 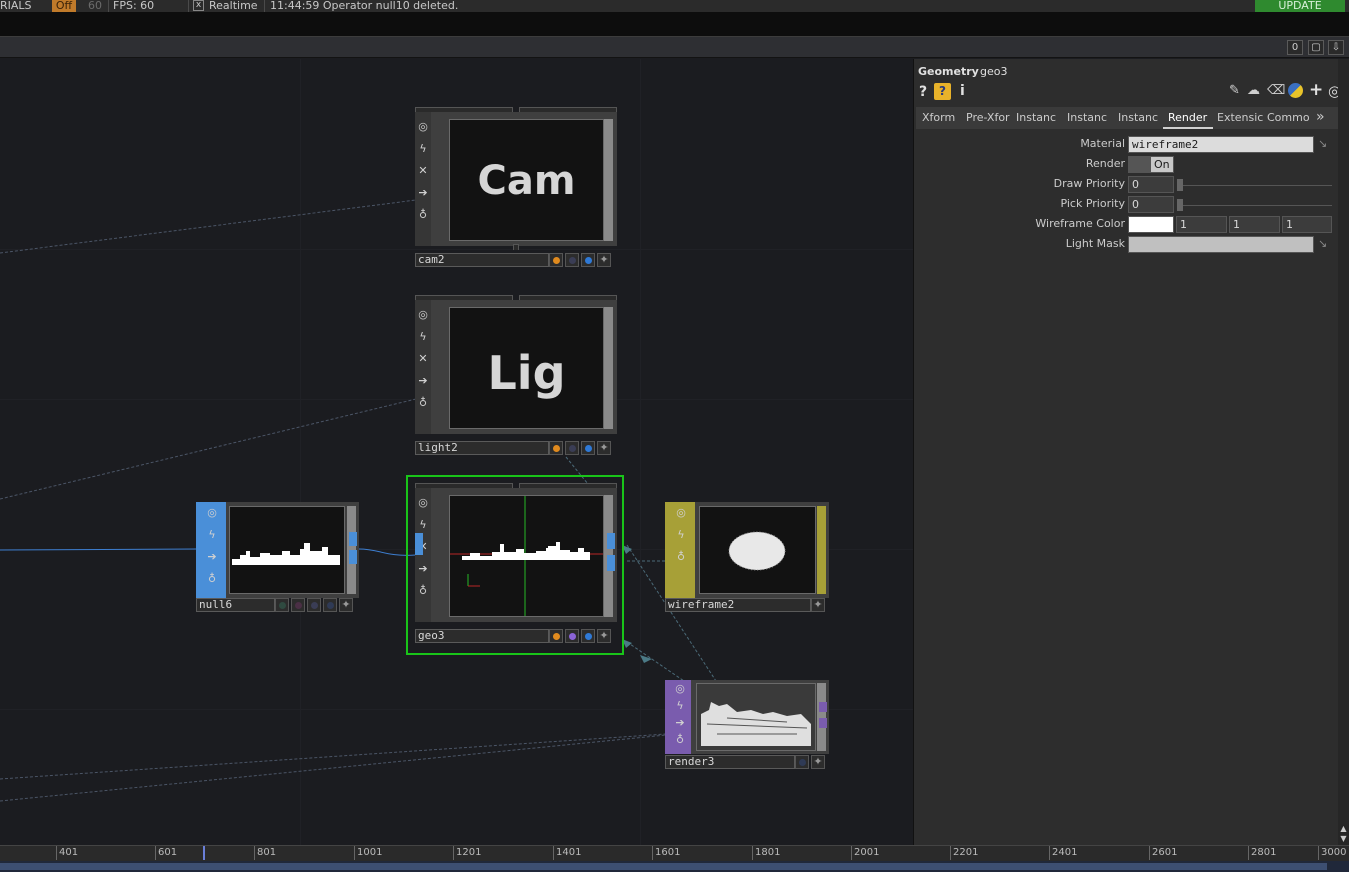 What do you see at coordinates (1234, 90) in the screenshot?
I see `edit-pencil-icon: ✎` at bounding box center [1234, 90].